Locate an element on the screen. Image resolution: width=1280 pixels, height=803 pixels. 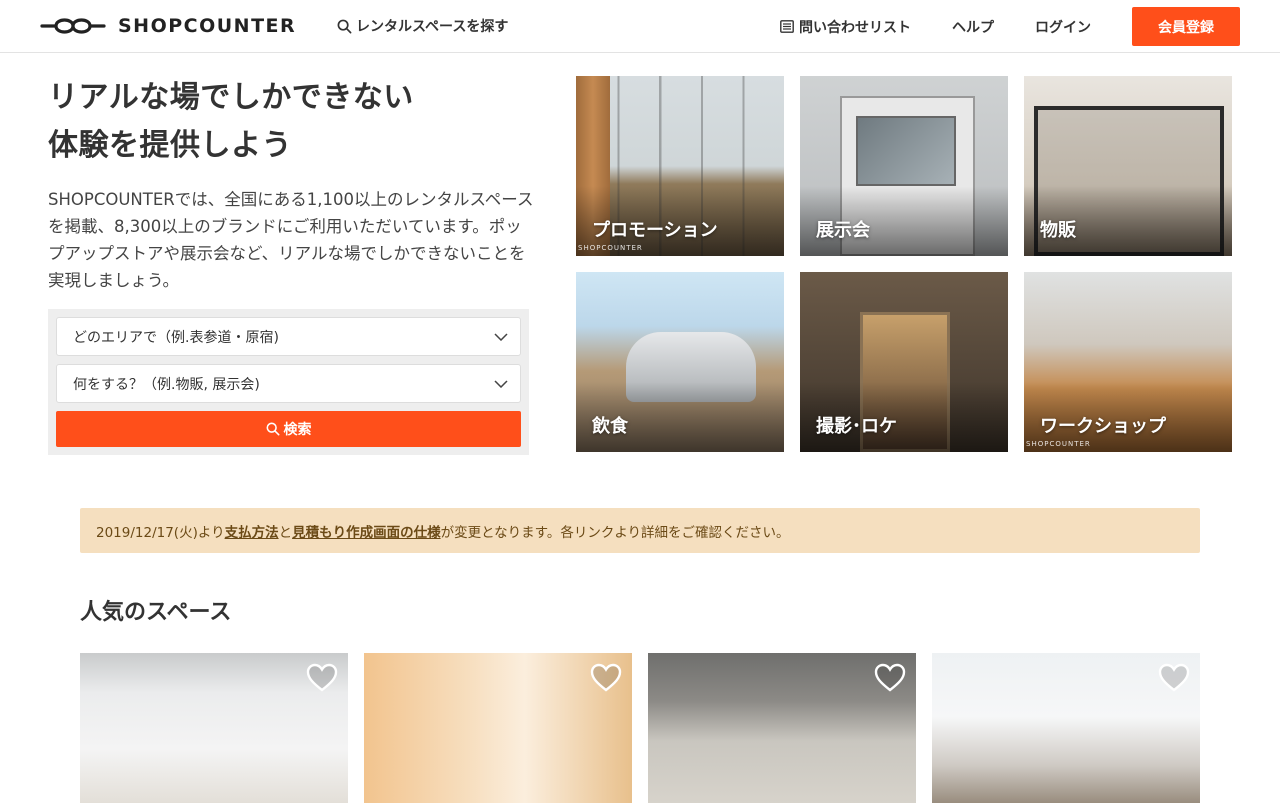
category-tile-retail: 物販 is located at coordinates (1128, 166).